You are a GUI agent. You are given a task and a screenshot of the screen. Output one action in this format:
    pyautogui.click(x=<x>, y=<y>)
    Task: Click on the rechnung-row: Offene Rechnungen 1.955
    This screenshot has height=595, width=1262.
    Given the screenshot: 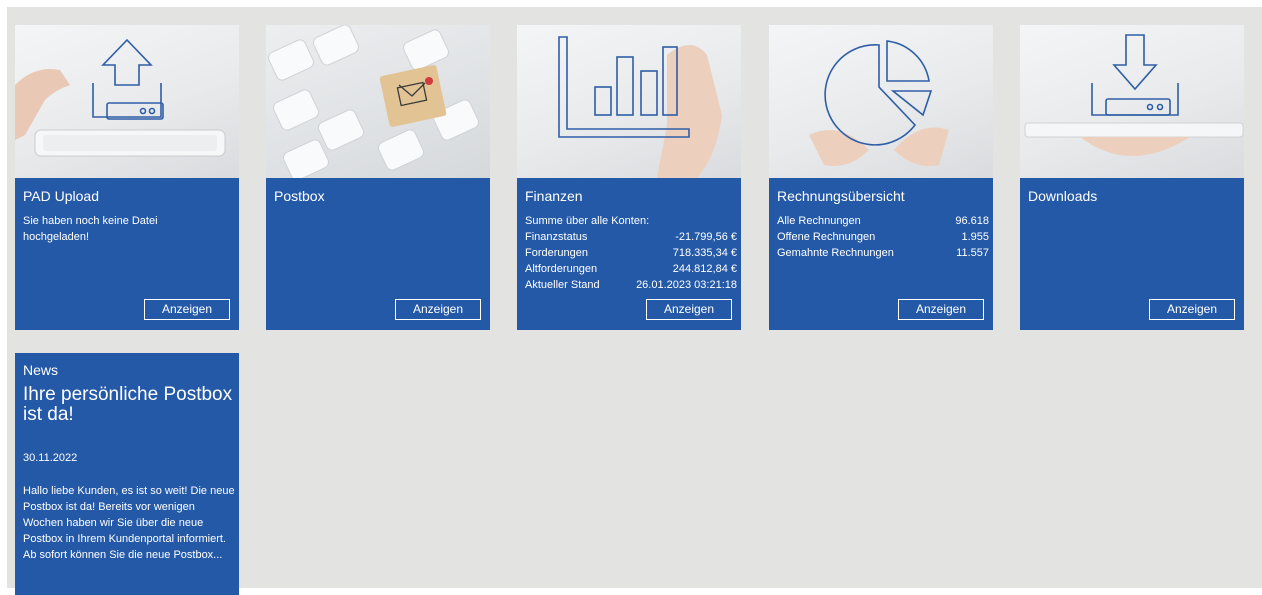 What is the action you would take?
    pyautogui.click(x=883, y=237)
    